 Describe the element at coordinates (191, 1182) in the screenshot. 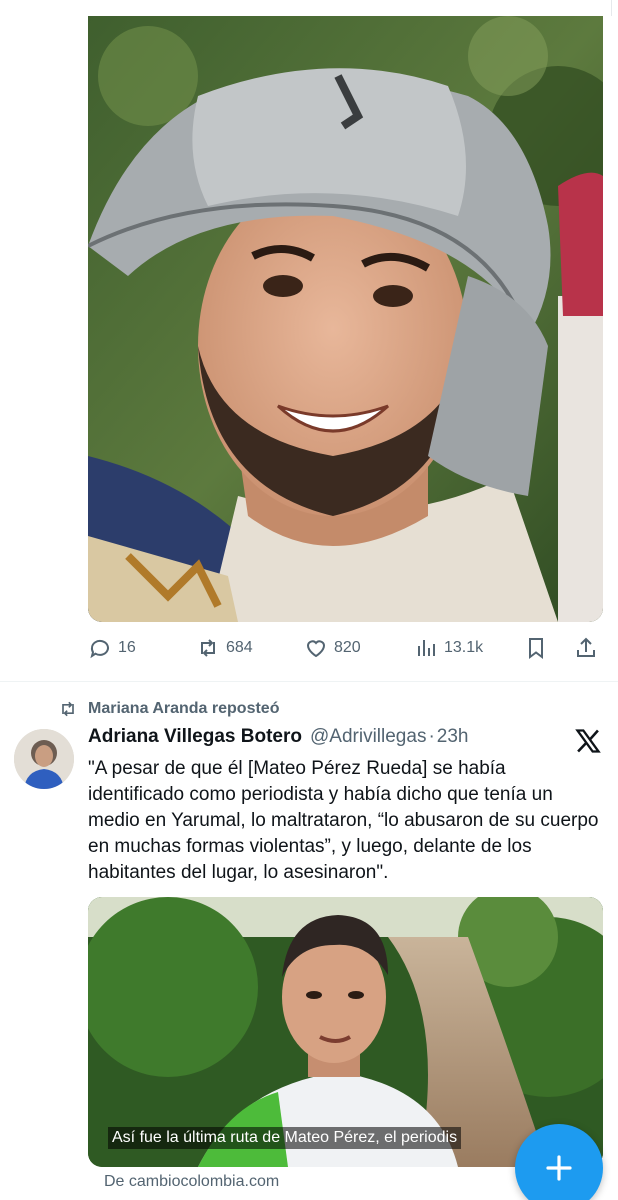

I see `link-source: De cambiocolombia.com` at that location.